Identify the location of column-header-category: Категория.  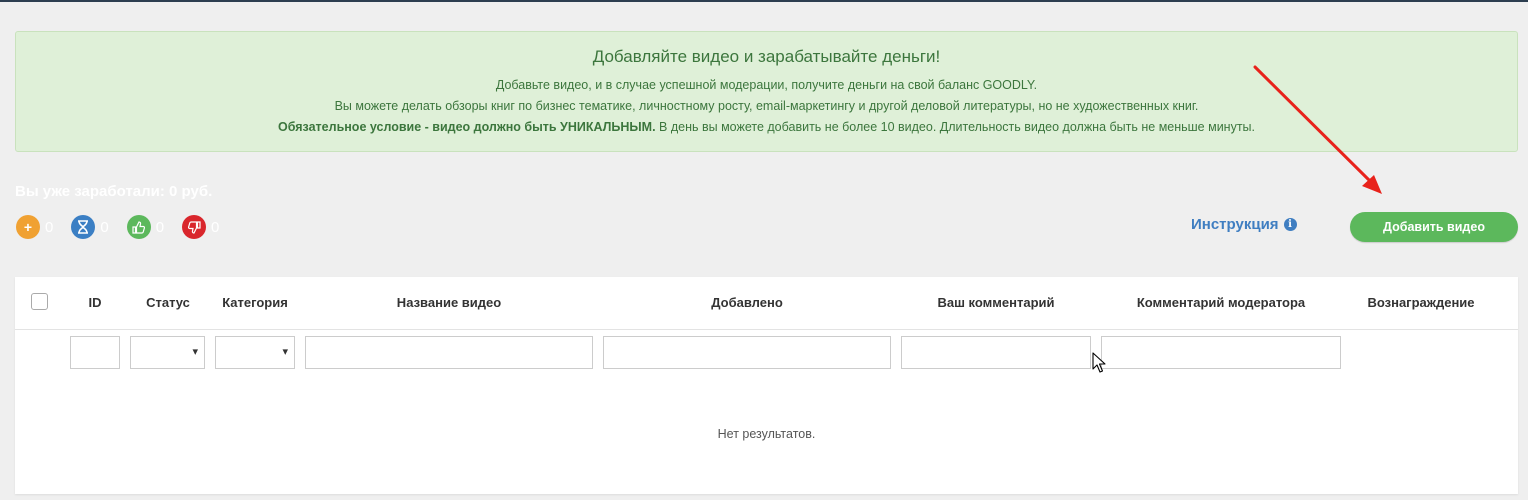
(255, 302).